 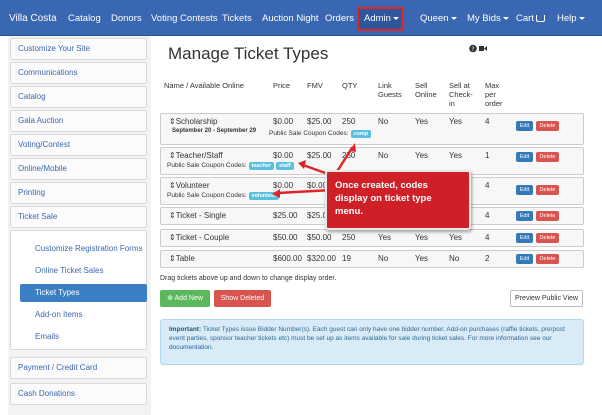 I want to click on coupon-codes: Public Sale Coupon Codes: teacher staff, so click(x=230, y=166).